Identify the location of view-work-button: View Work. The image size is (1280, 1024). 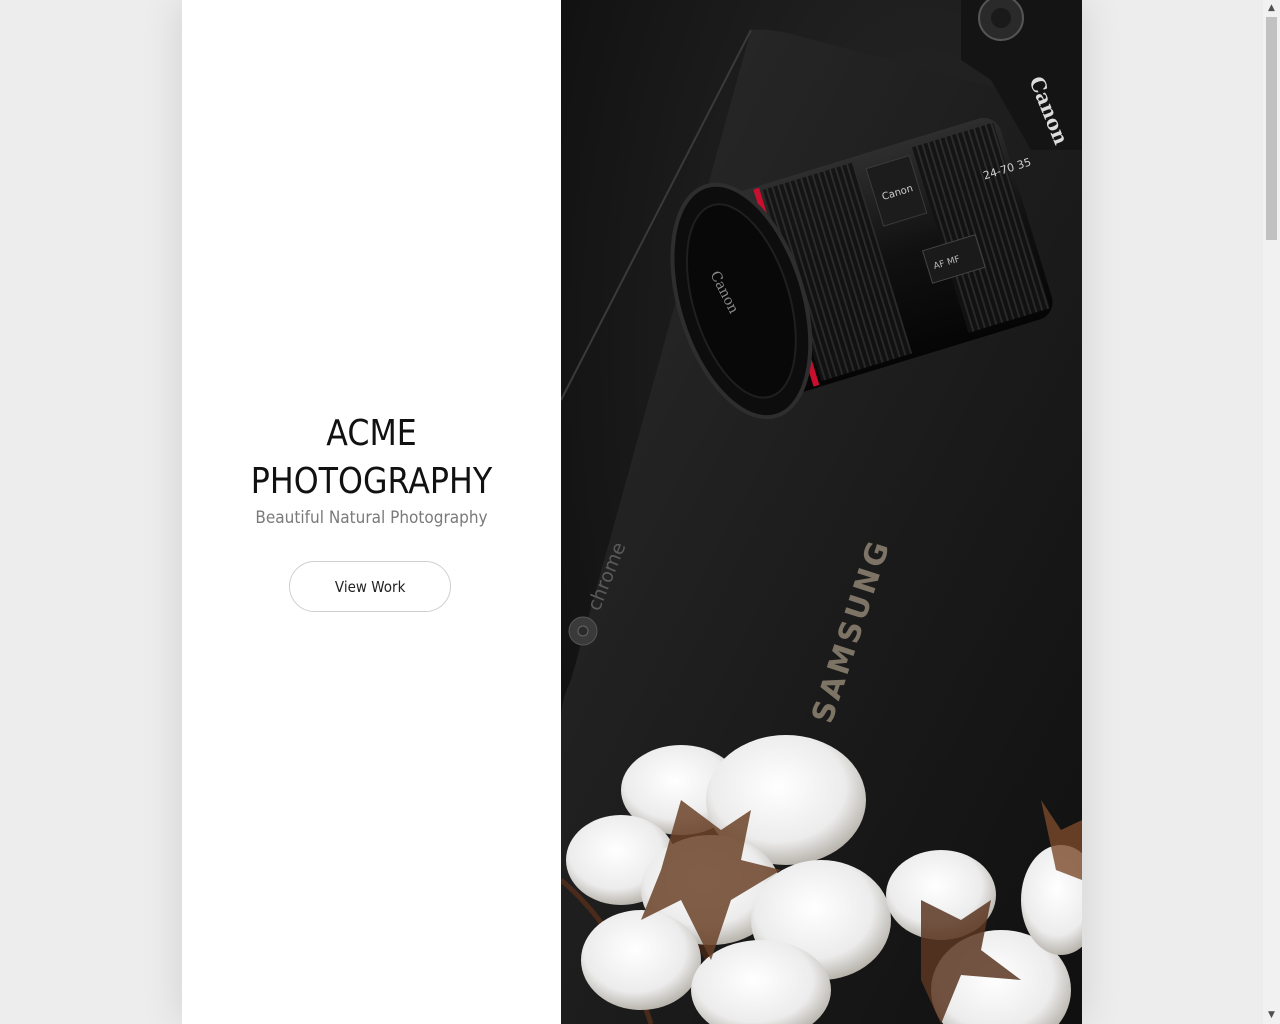
(370, 586).